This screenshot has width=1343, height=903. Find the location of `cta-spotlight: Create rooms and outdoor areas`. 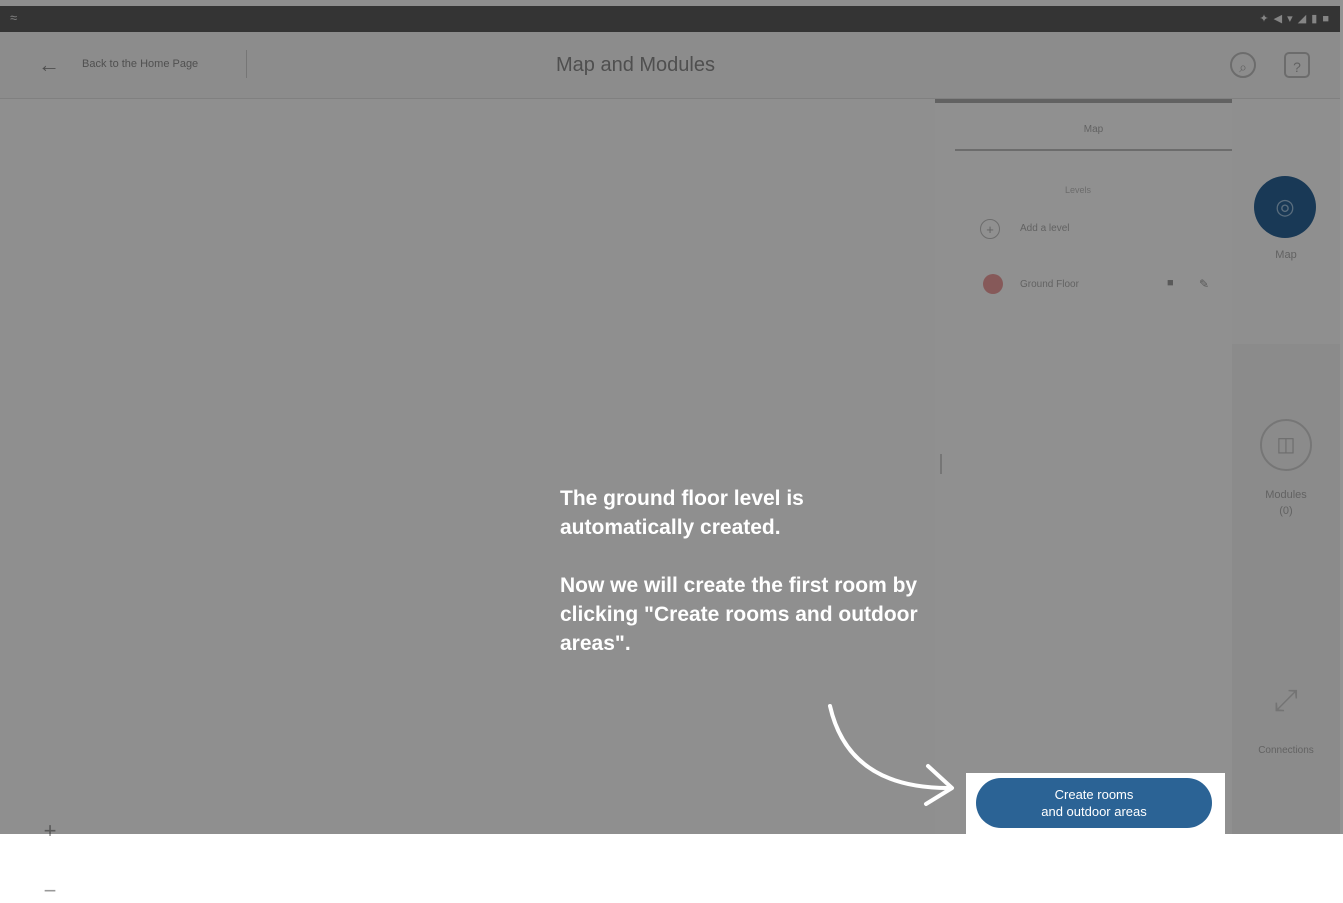

cta-spotlight: Create rooms and outdoor areas is located at coordinates (1095, 803).